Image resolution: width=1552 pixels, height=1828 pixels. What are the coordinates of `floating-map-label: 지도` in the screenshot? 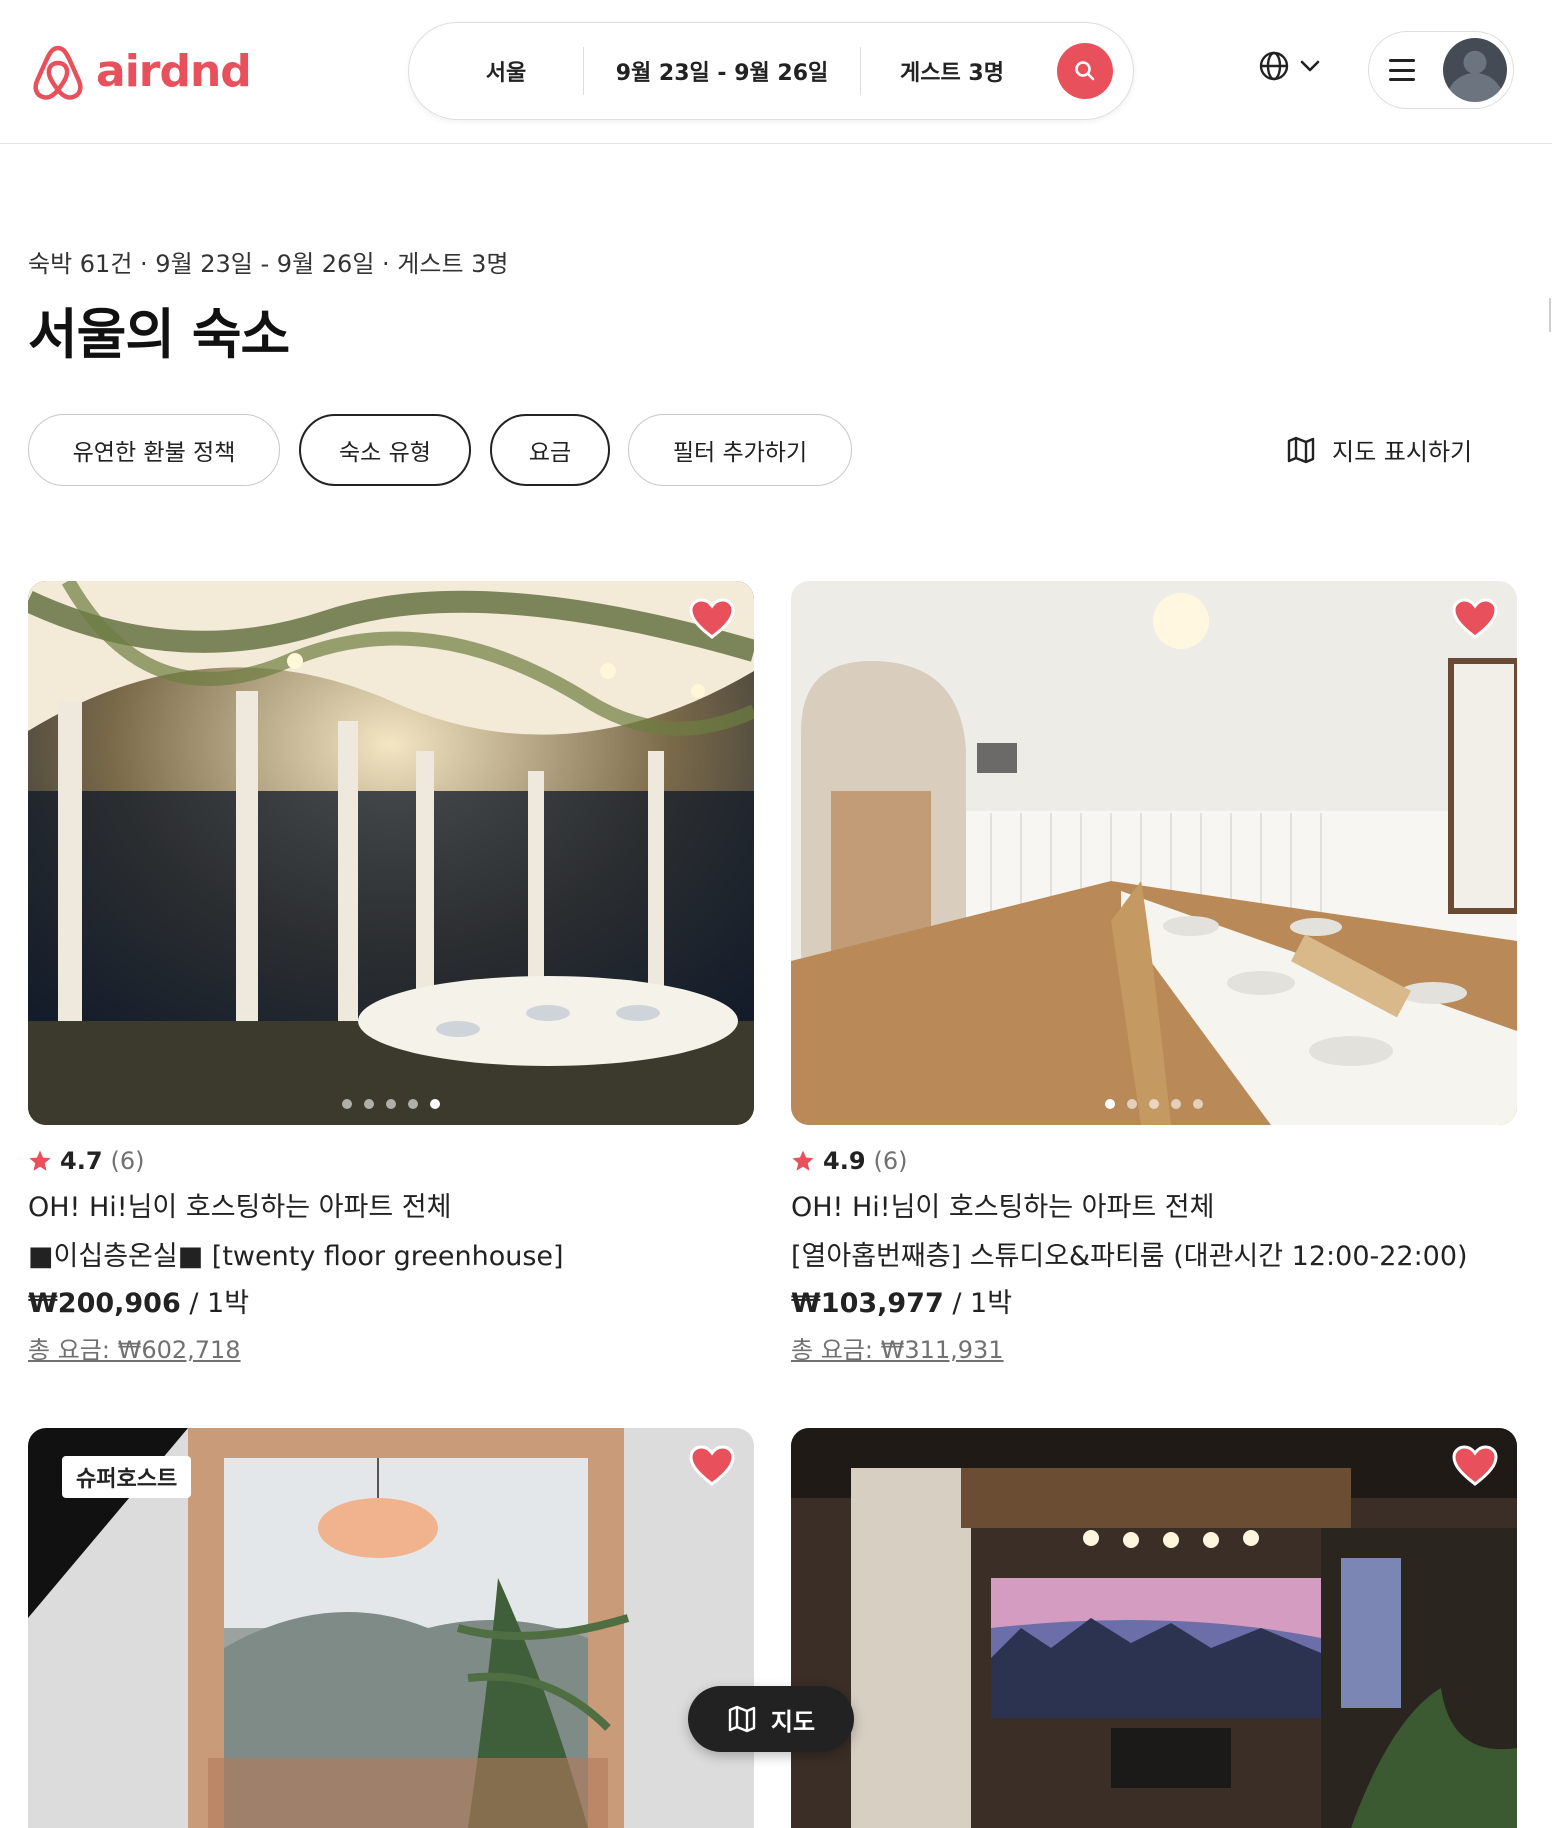 It's located at (793, 1721).